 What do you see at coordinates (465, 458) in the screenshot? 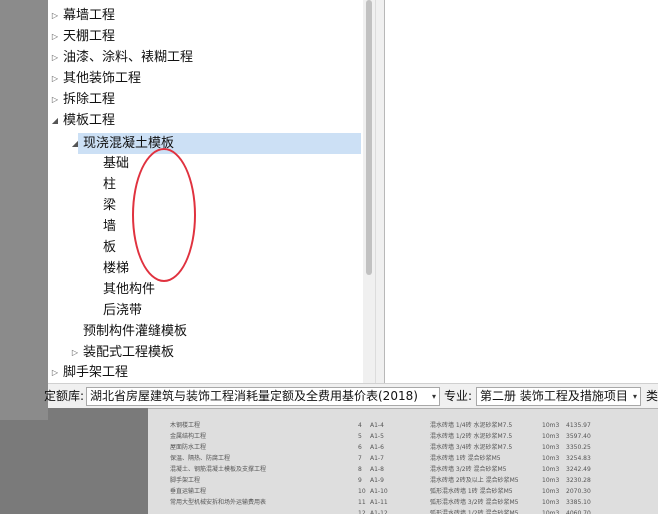
I see `background-doc-cell: 混水砖墙 1砖 混合砂浆M5` at bounding box center [465, 458].